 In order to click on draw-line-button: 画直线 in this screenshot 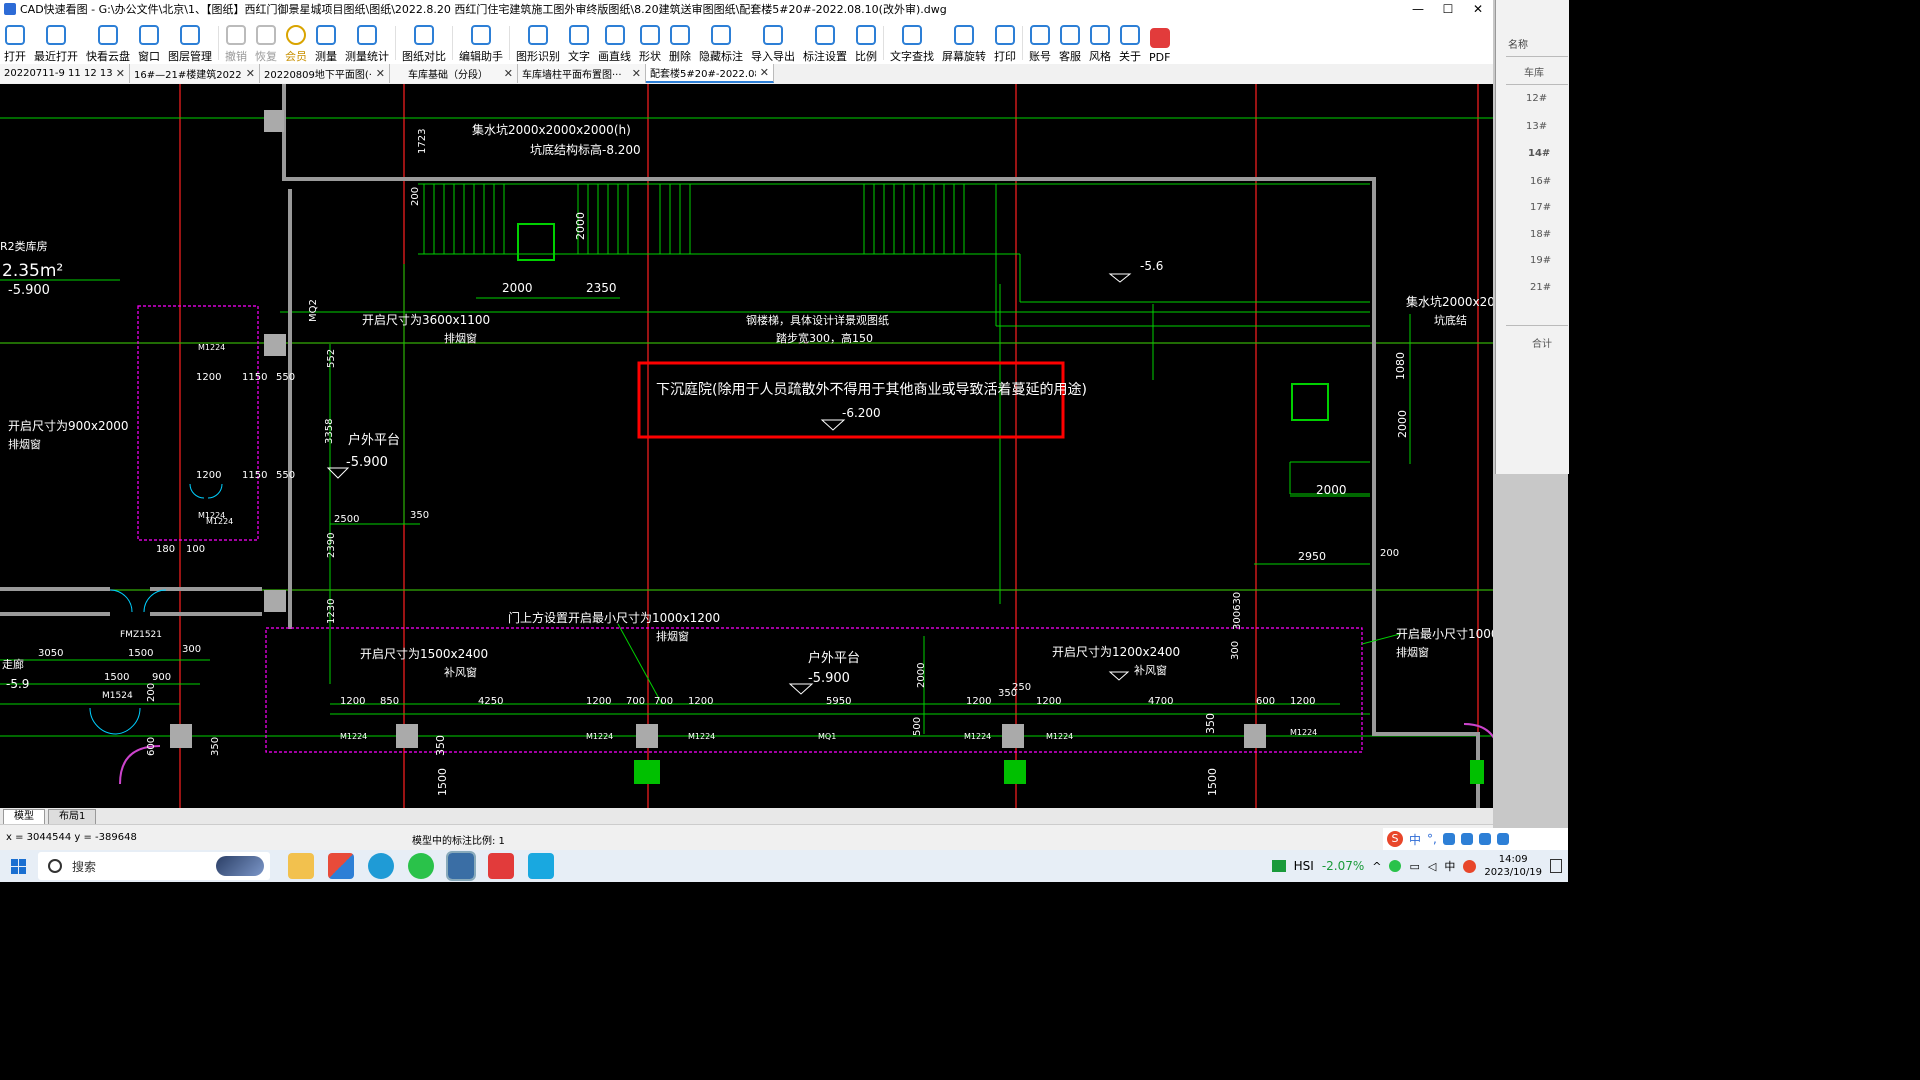, I will do `click(614, 42)`.